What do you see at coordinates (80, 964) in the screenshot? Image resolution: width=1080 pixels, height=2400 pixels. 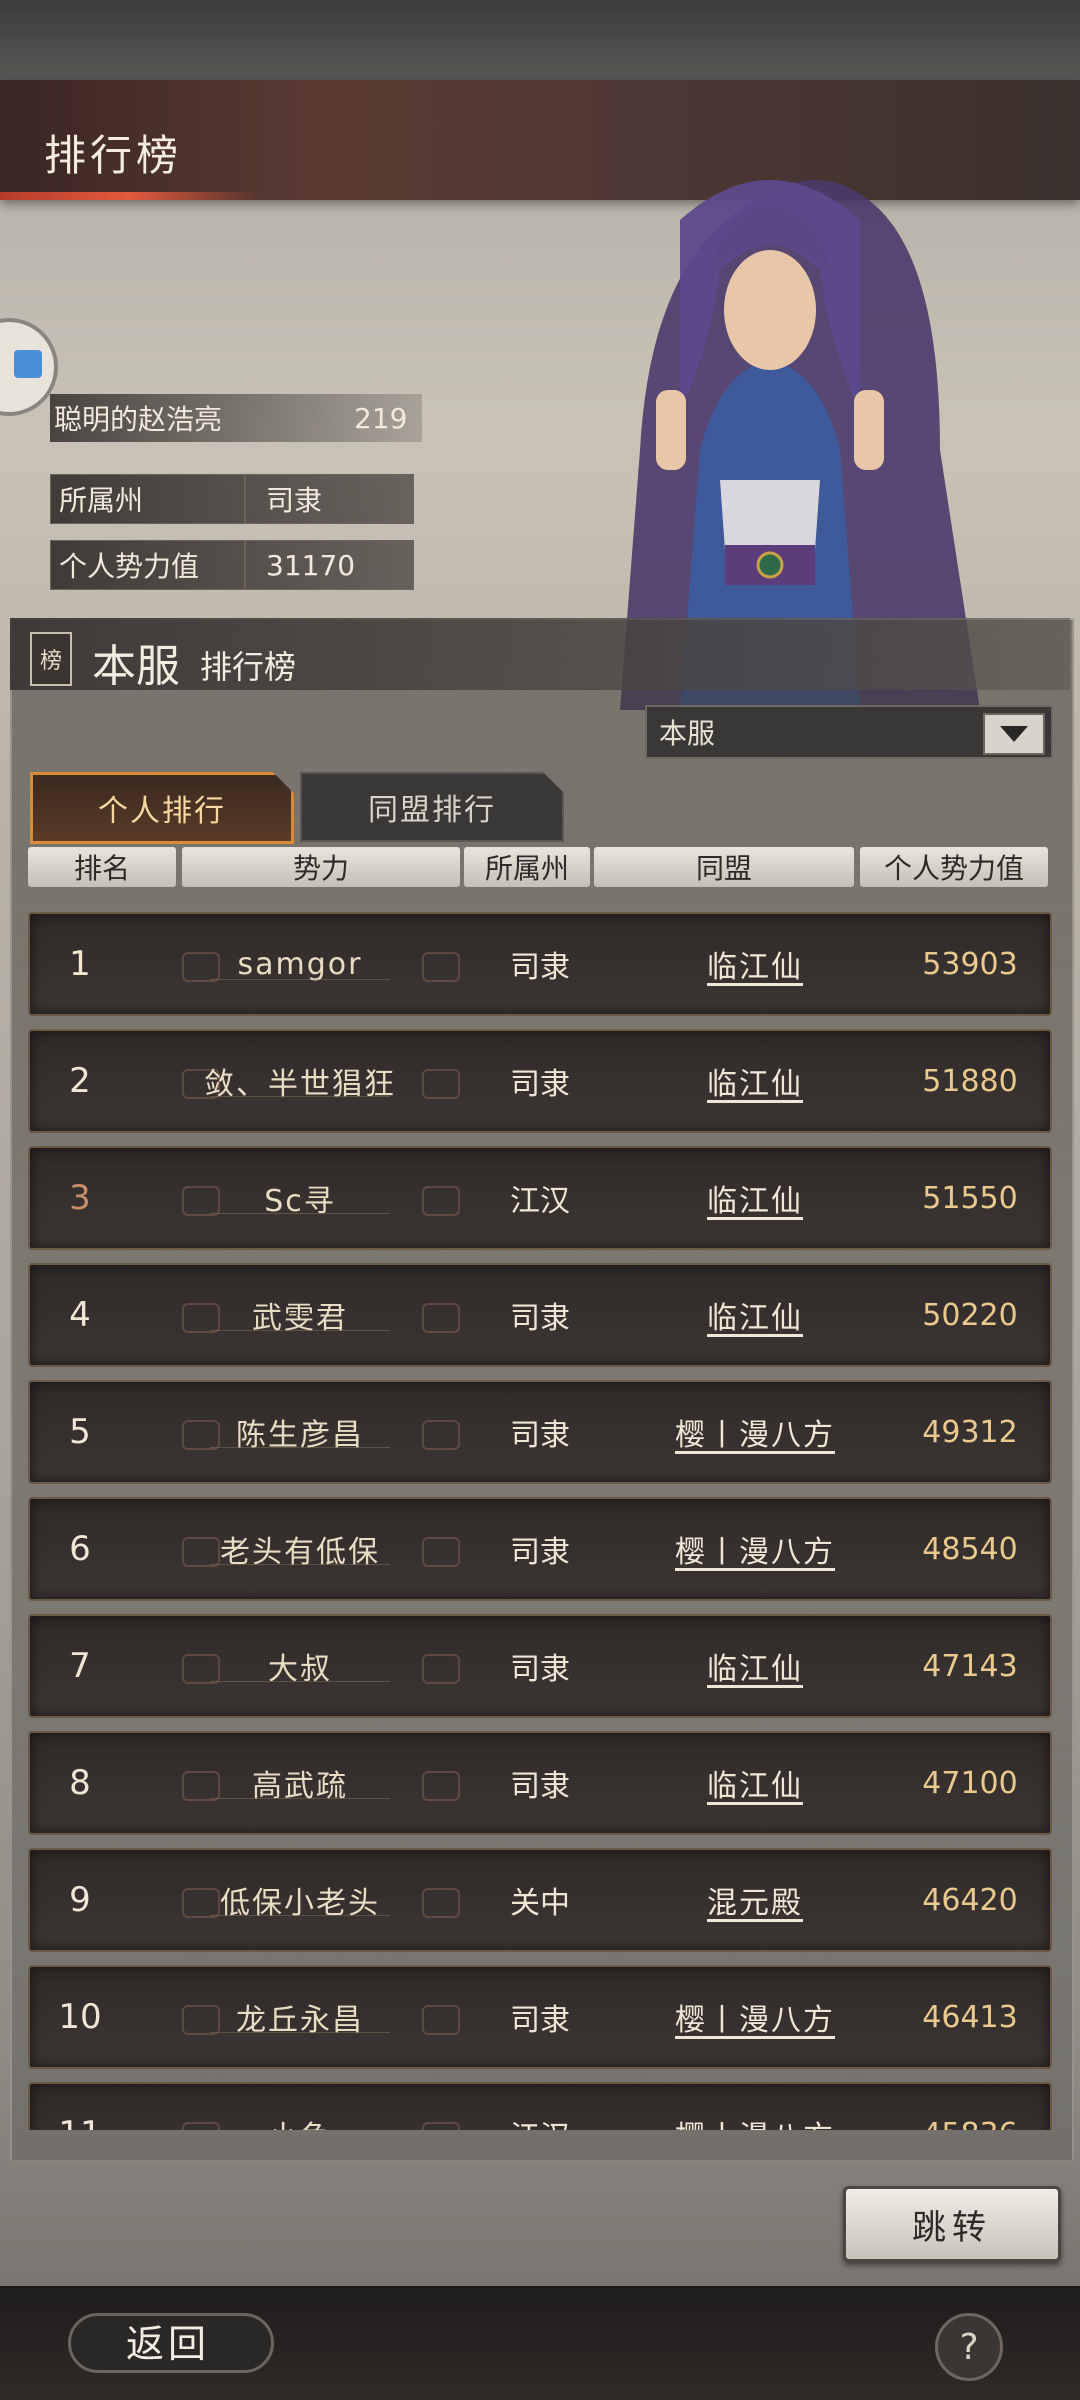 I see `row-rank: 1` at bounding box center [80, 964].